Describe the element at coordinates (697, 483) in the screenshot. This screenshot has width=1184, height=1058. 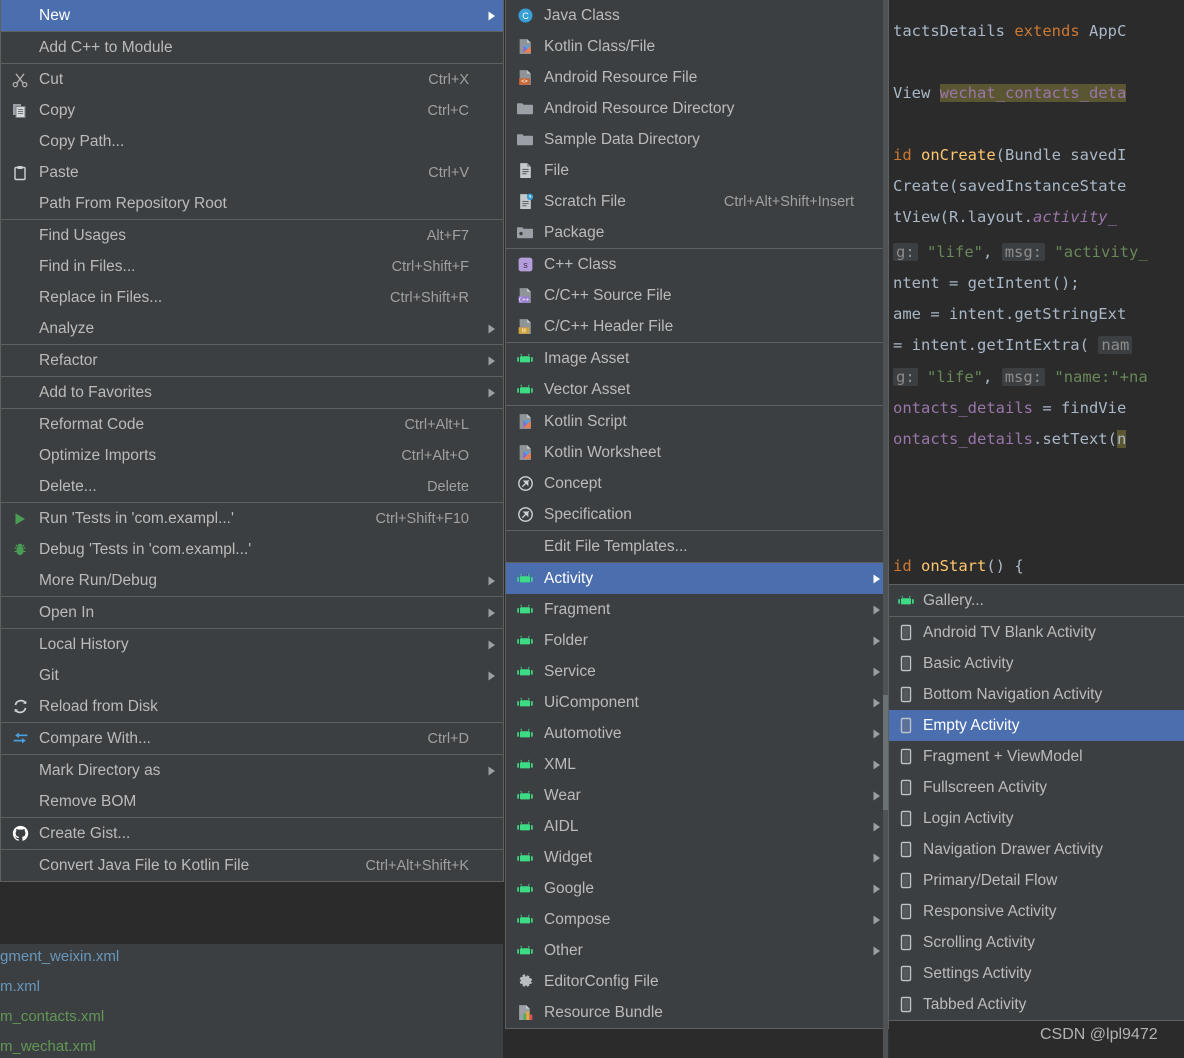
I see `menu-item-concept: Concept` at that location.